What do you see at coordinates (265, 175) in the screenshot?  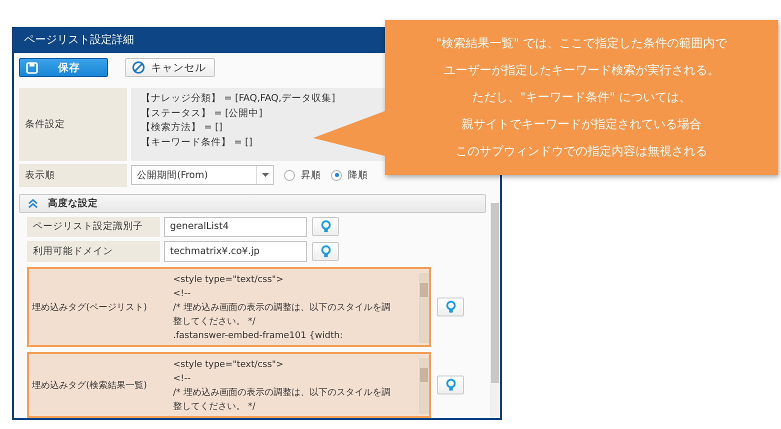 I see `caret-icon` at bounding box center [265, 175].